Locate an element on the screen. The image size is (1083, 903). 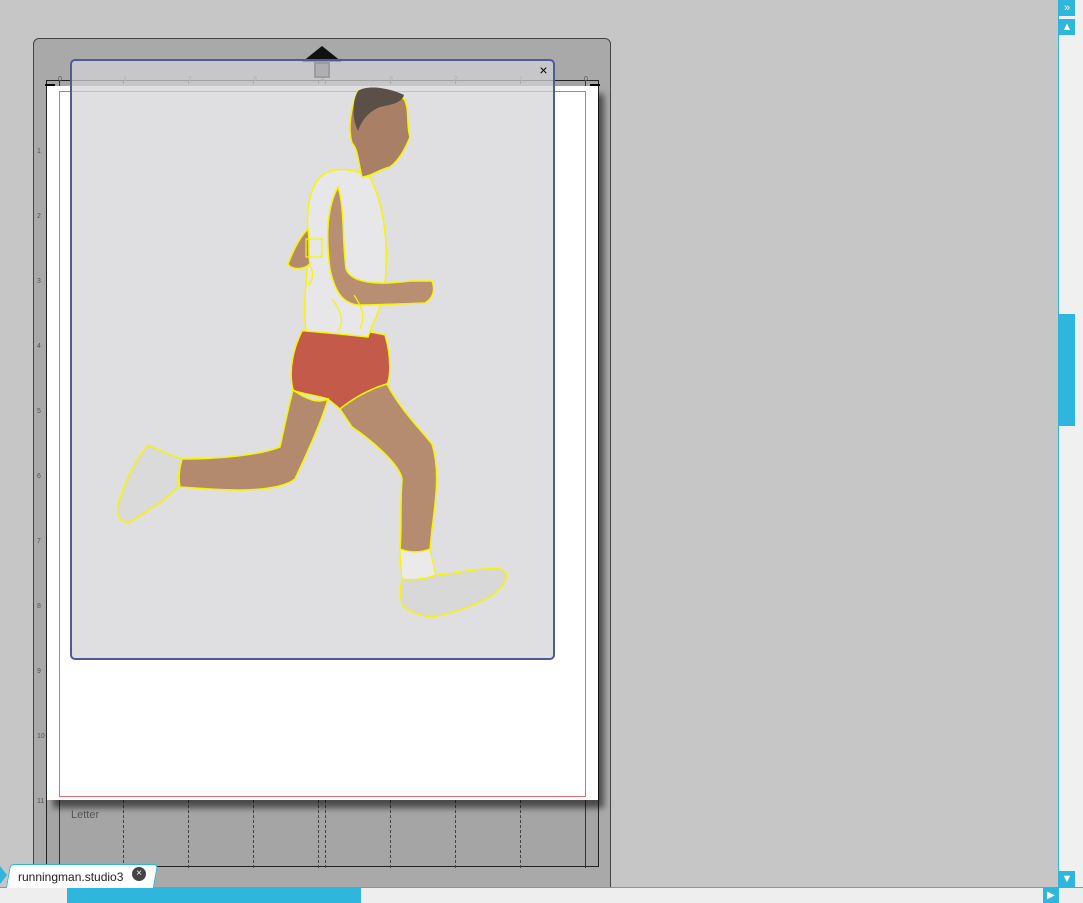
ruler-tick-label: 9 is located at coordinates (39, 671).